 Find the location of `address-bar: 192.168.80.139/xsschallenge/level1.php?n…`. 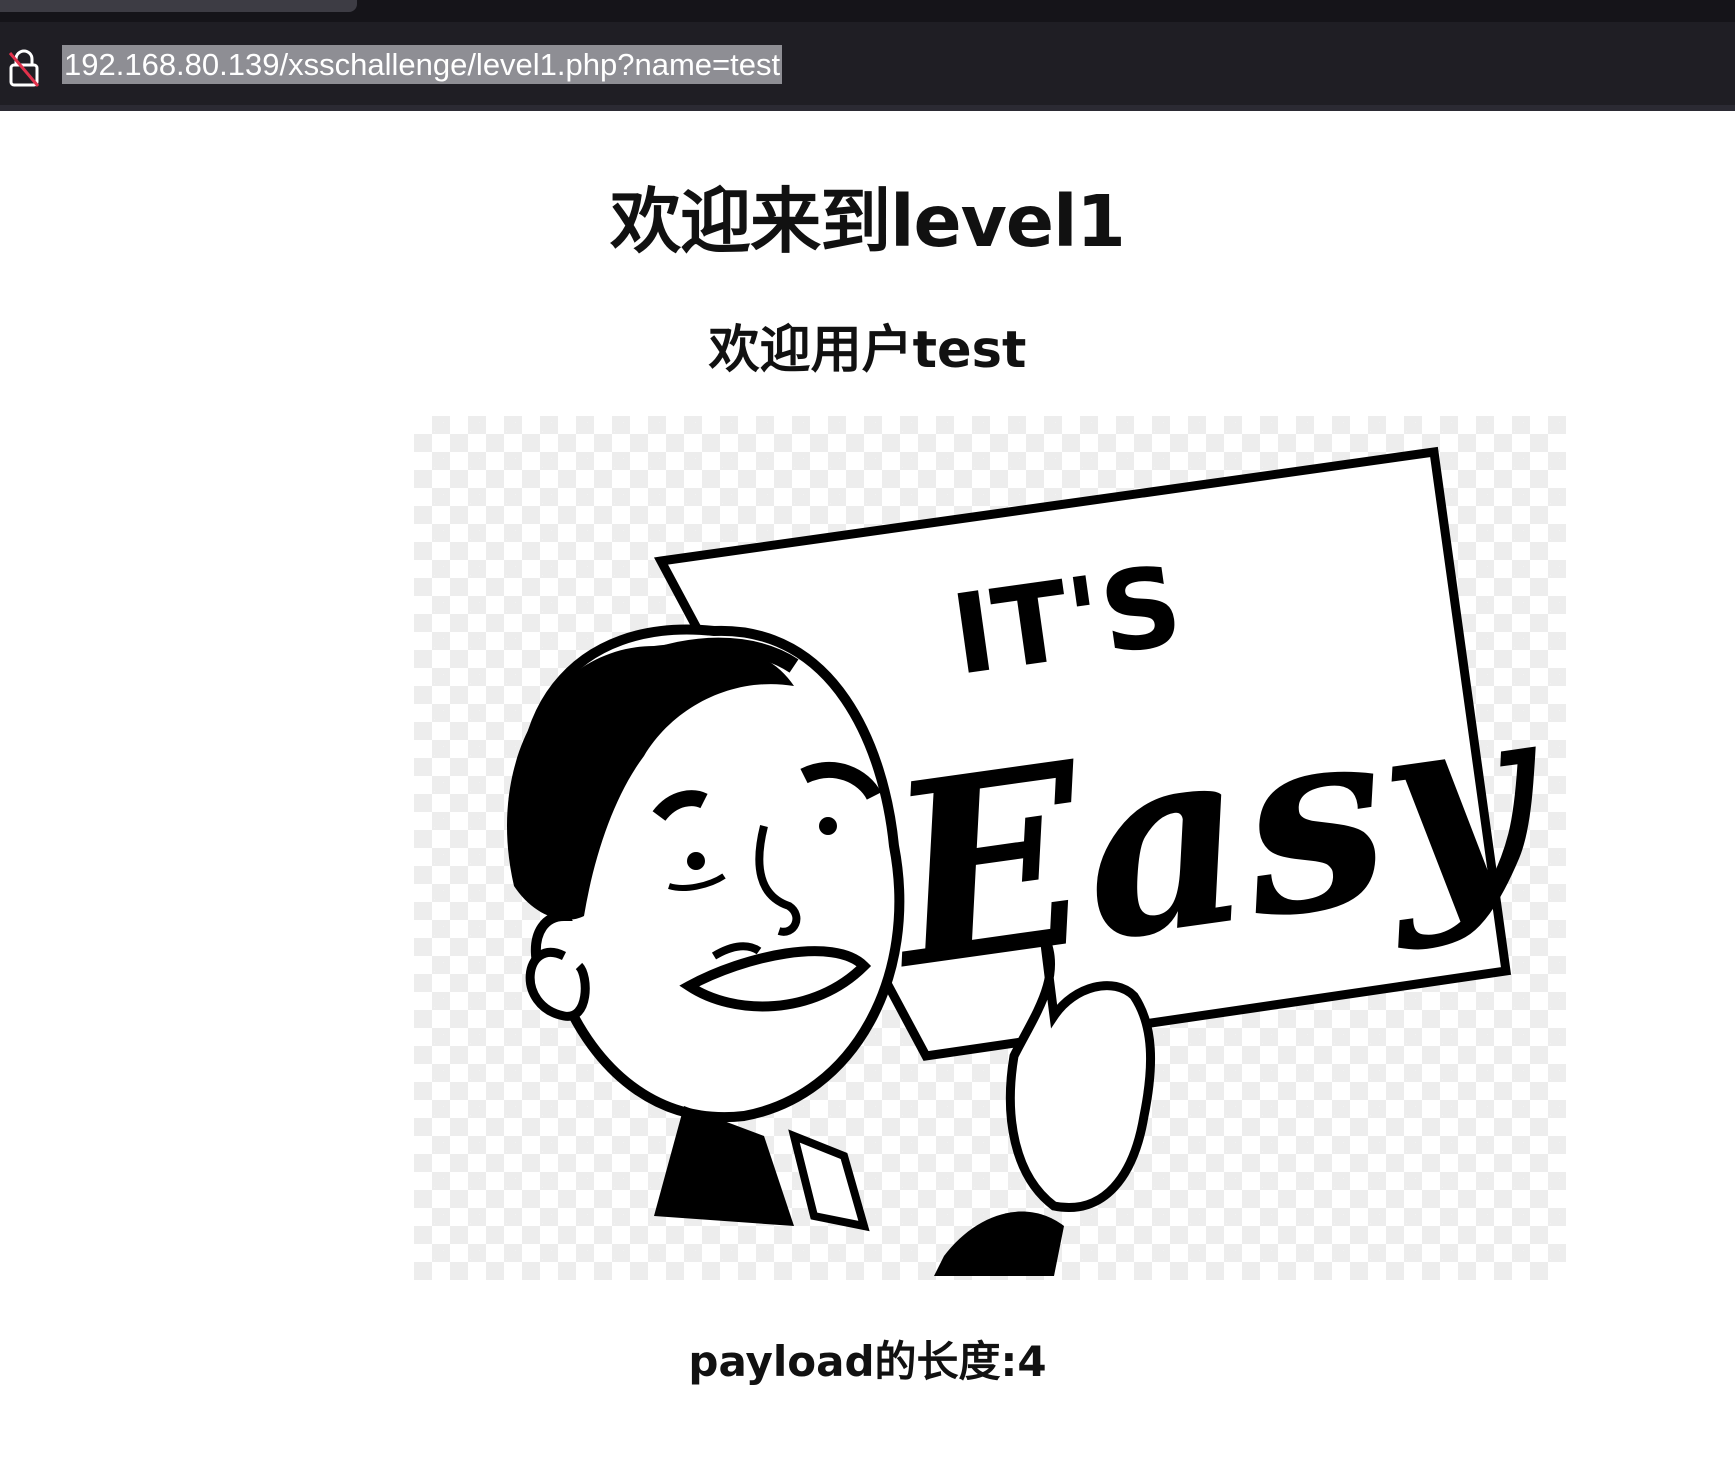

address-bar: 192.168.80.139/xsschallenge/level1.php?n… is located at coordinates (867, 66).